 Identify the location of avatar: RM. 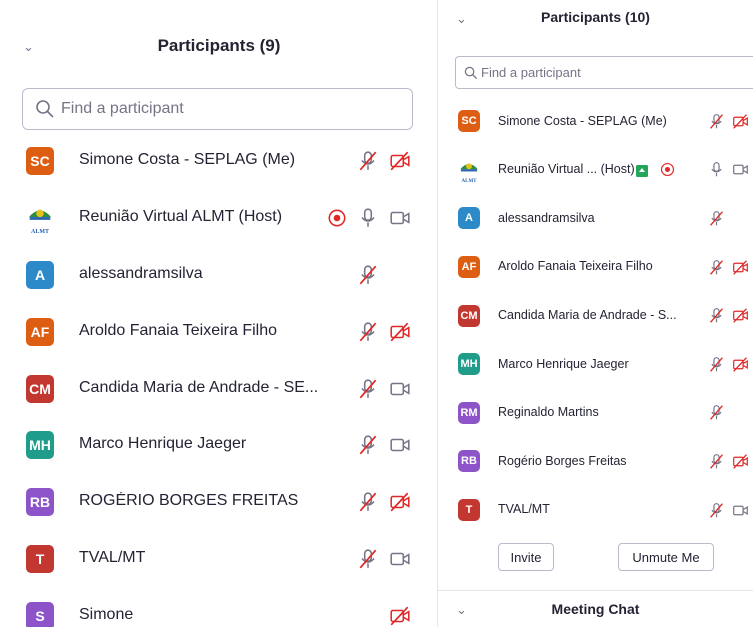
(469, 412).